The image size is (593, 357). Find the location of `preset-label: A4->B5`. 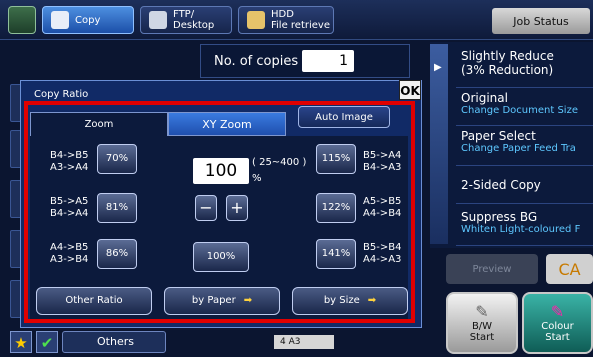

preset-label: A4->B5 is located at coordinates (69, 247).